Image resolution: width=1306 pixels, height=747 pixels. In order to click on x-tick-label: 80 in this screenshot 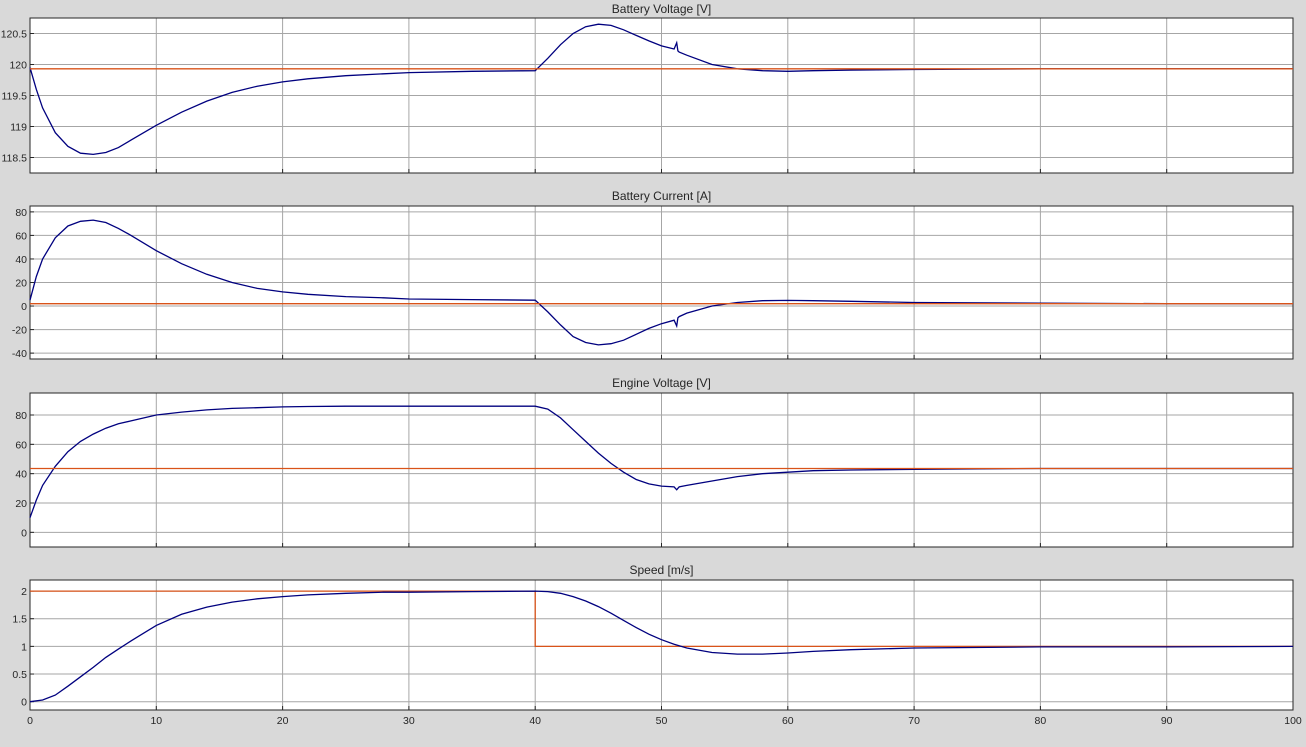, I will do `click(1041, 721)`.